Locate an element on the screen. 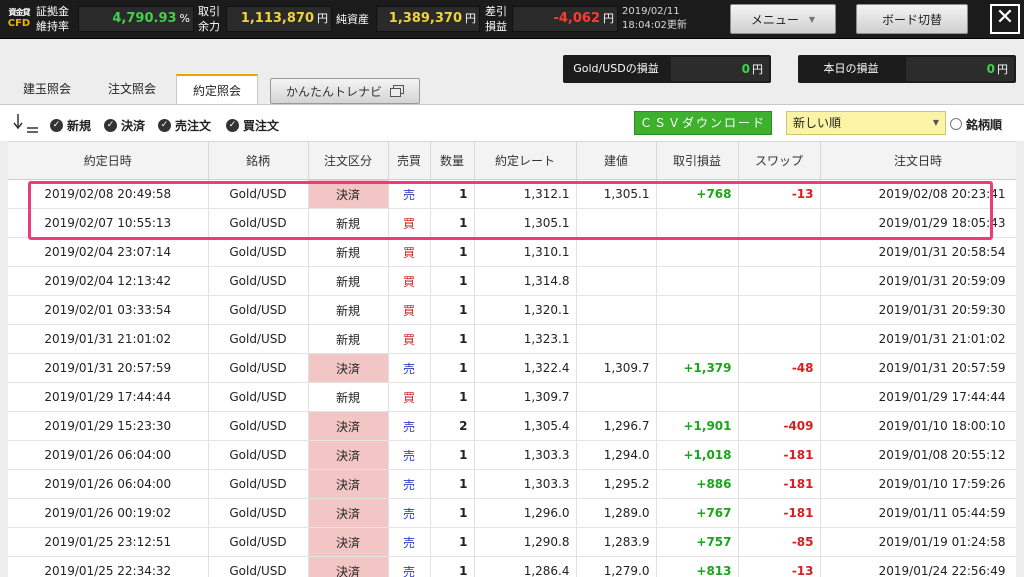 The height and width of the screenshot is (577, 1024). cell-order-date: 2019/01/29 17:44:44 is located at coordinates (918, 397).